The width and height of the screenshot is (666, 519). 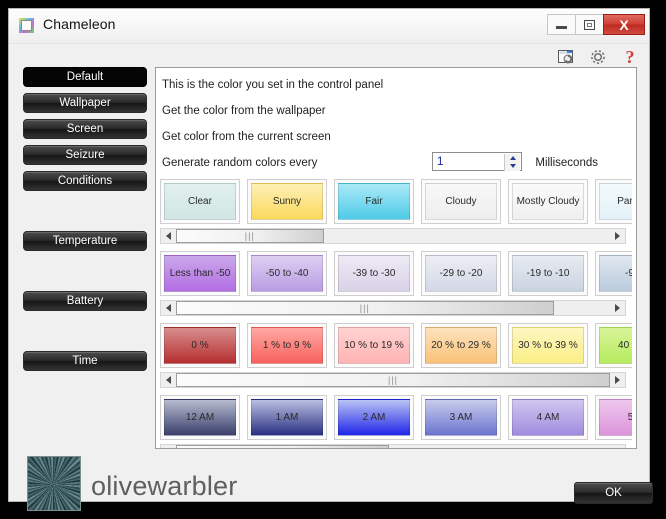 What do you see at coordinates (561, 24) in the screenshot?
I see `minimize-button` at bounding box center [561, 24].